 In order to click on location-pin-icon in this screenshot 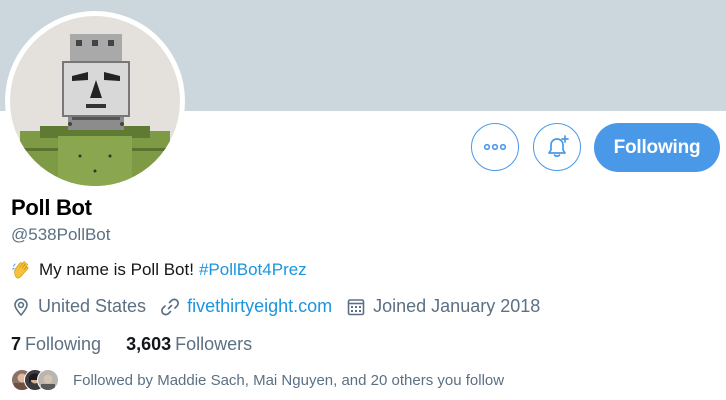, I will do `click(21, 306)`.